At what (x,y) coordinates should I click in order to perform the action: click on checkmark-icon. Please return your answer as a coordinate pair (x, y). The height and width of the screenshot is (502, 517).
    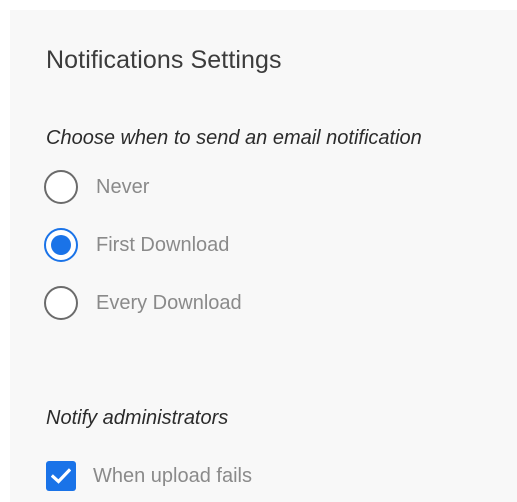
    Looking at the image, I should click on (61, 476).